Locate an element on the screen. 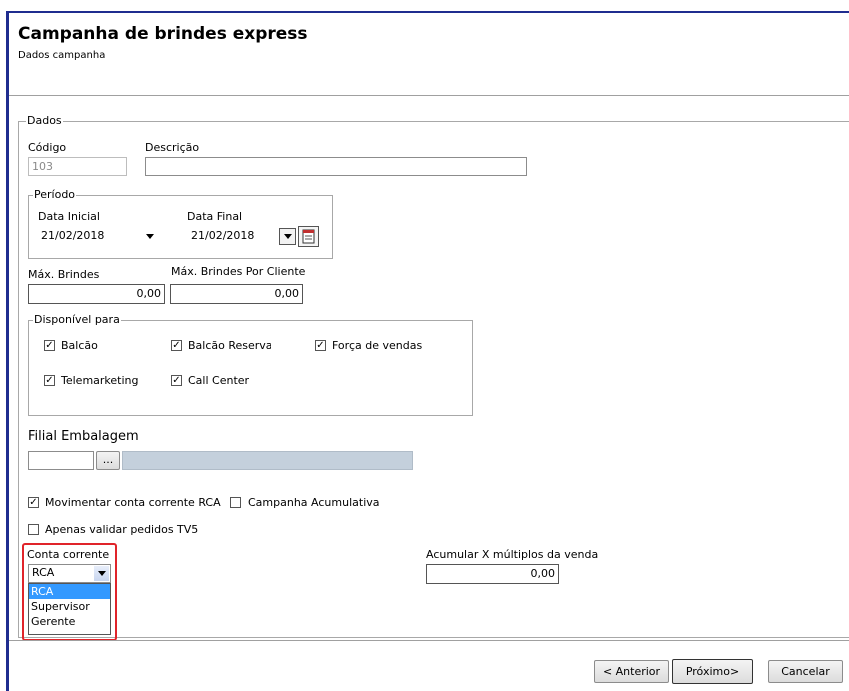 This screenshot has width=849, height=691. balcao-reserva-checkbox: ✓ is located at coordinates (176, 345).